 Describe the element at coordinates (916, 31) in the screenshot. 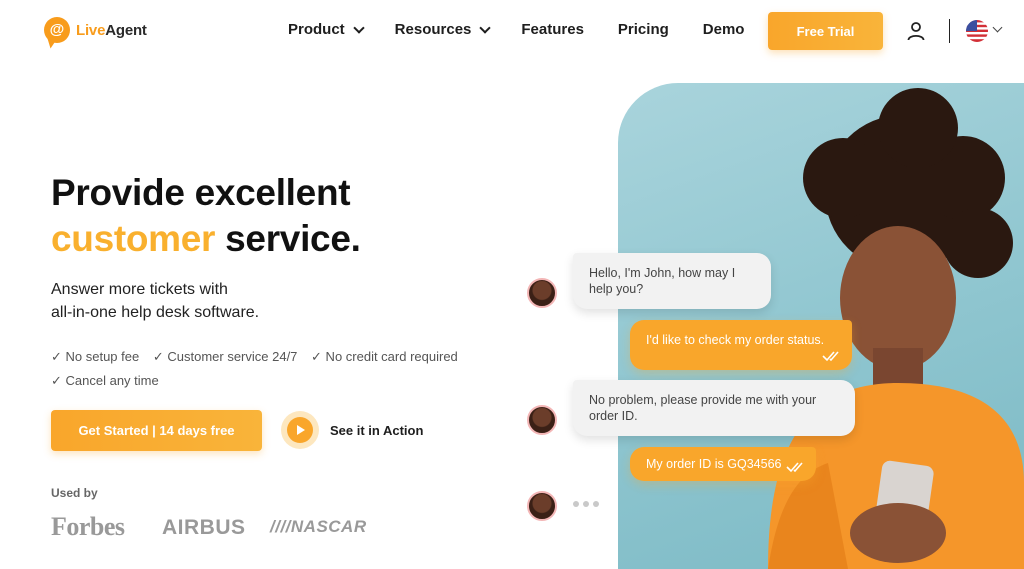

I see `user-icon` at that location.